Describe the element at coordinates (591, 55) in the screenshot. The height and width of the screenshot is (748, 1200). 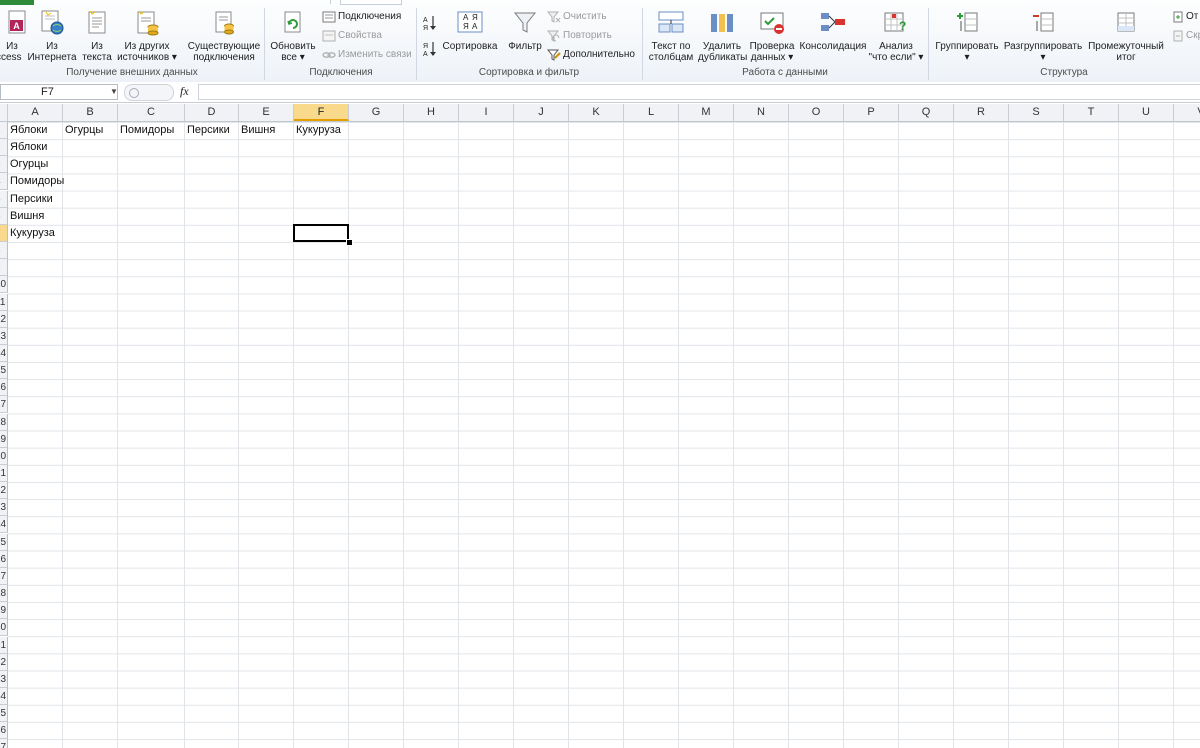
I see `advanced-filter-button: Дополнительно` at that location.